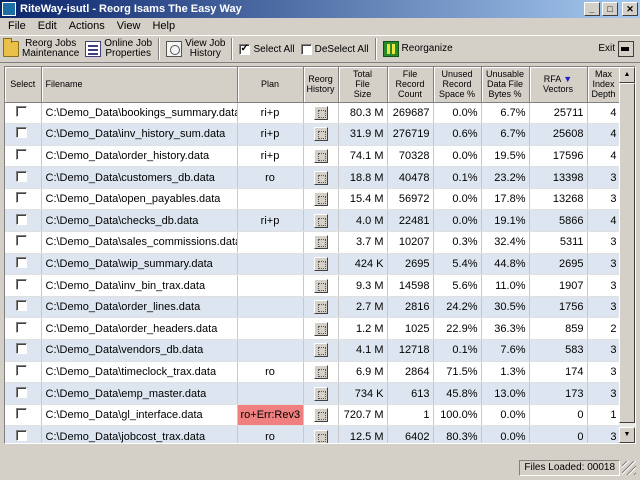 This screenshot has height=480, width=640. What do you see at coordinates (629, 468) in the screenshot?
I see `resize-grip-icon` at bounding box center [629, 468].